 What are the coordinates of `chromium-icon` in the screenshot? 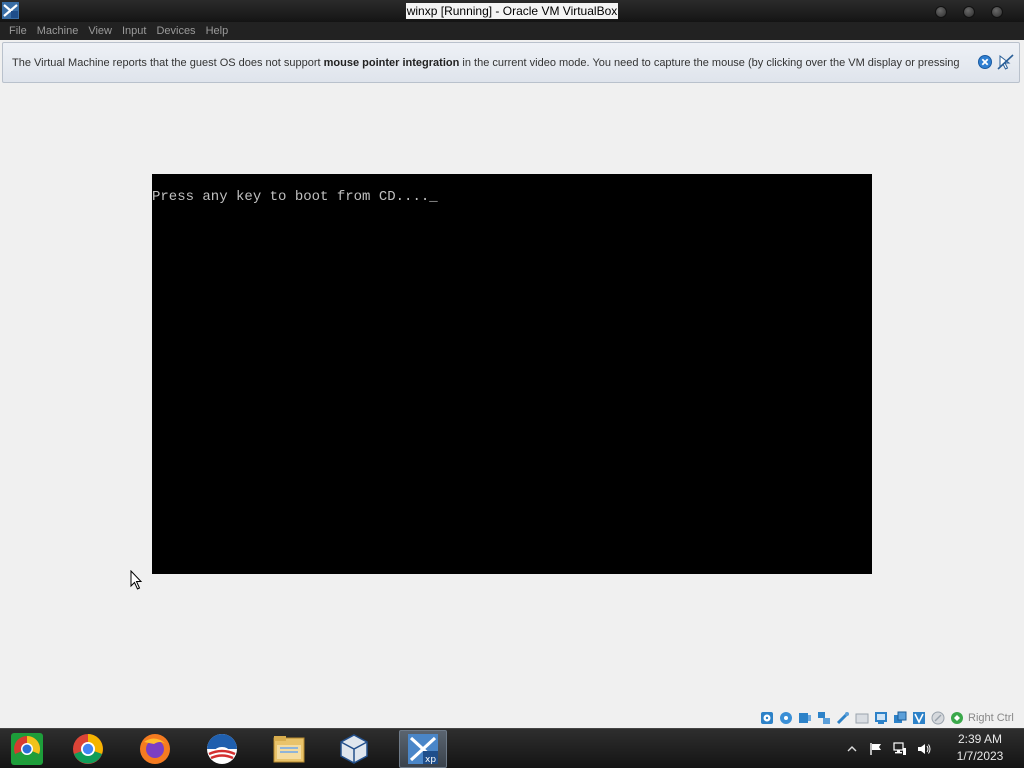 It's located at (27, 749).